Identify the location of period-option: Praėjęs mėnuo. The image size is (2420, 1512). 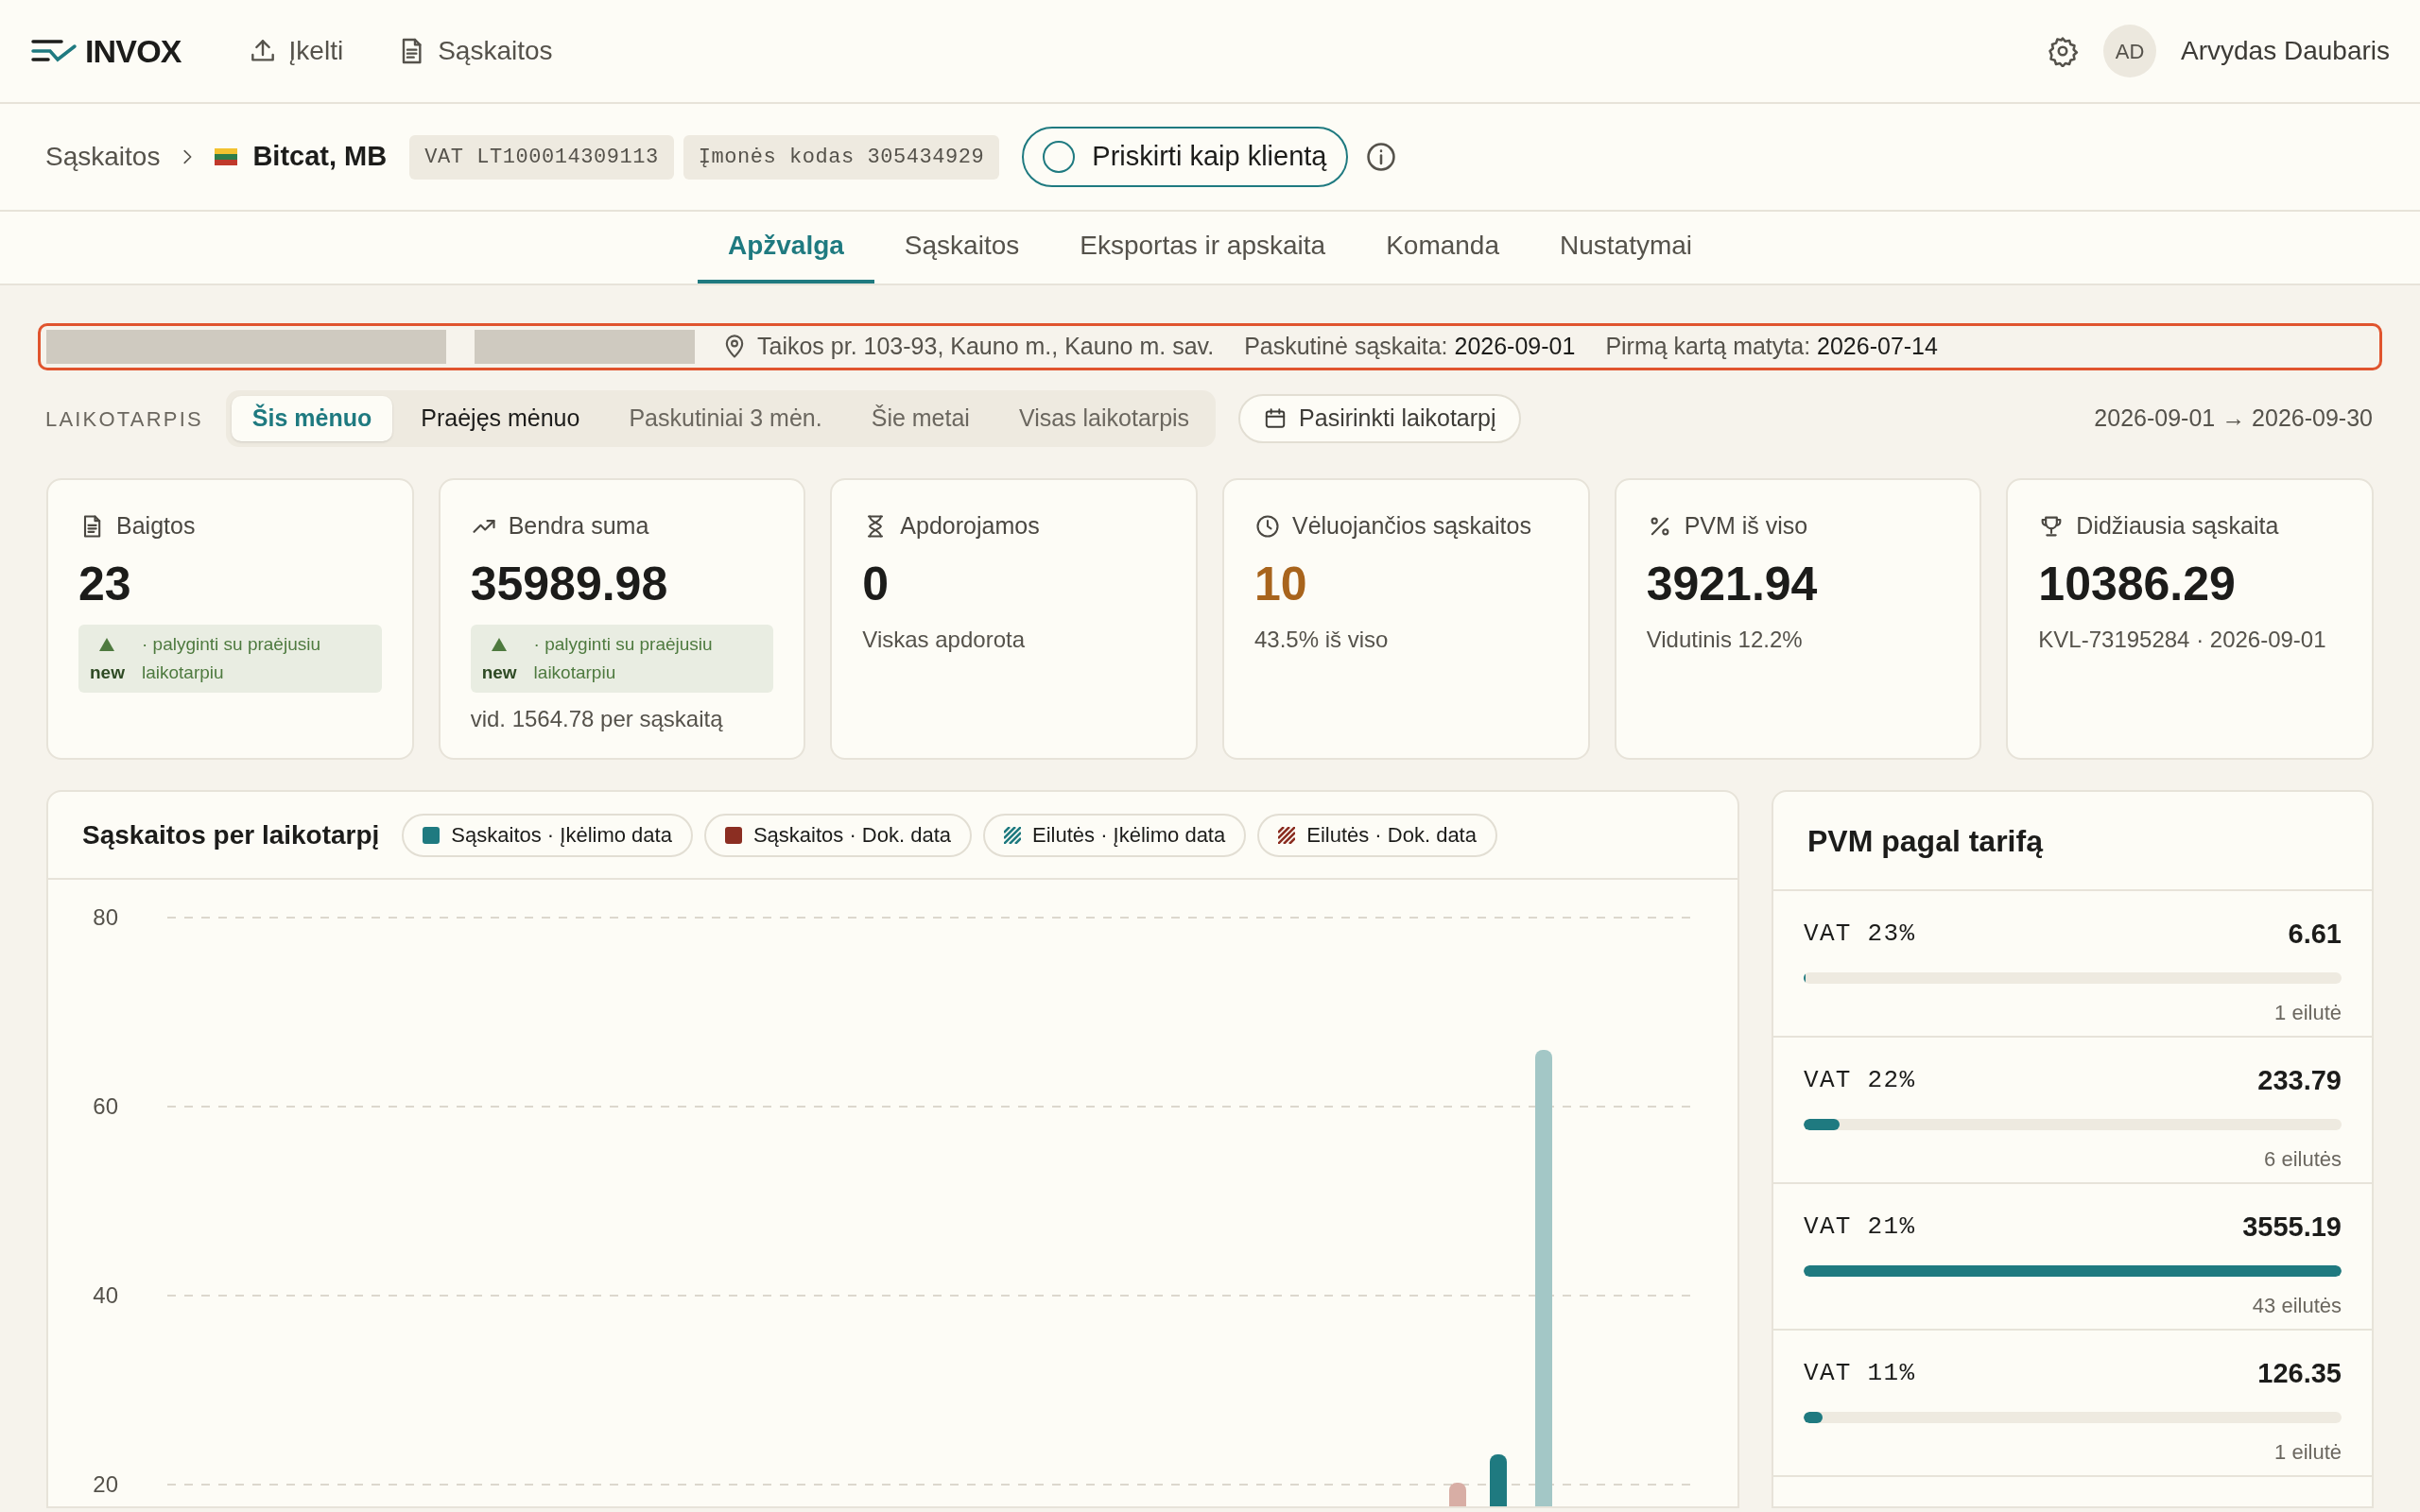
(501, 418).